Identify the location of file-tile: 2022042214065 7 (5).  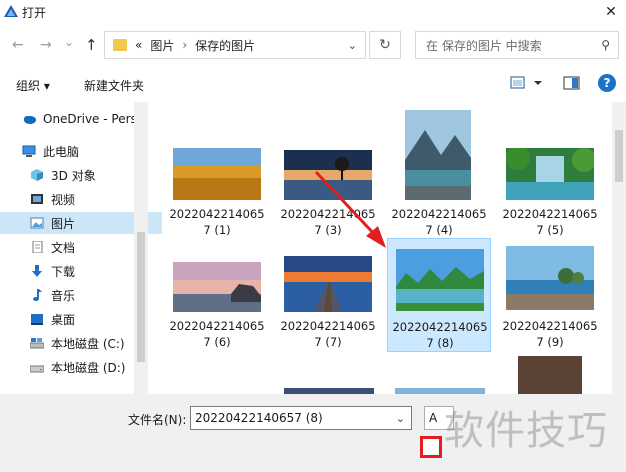
(550, 172).